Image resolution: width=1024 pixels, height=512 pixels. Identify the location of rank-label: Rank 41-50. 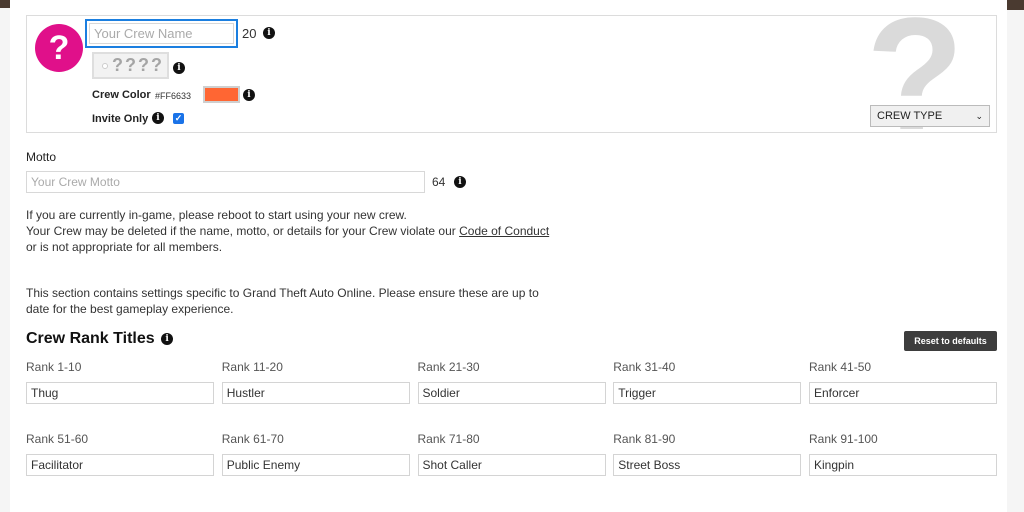
(840, 367).